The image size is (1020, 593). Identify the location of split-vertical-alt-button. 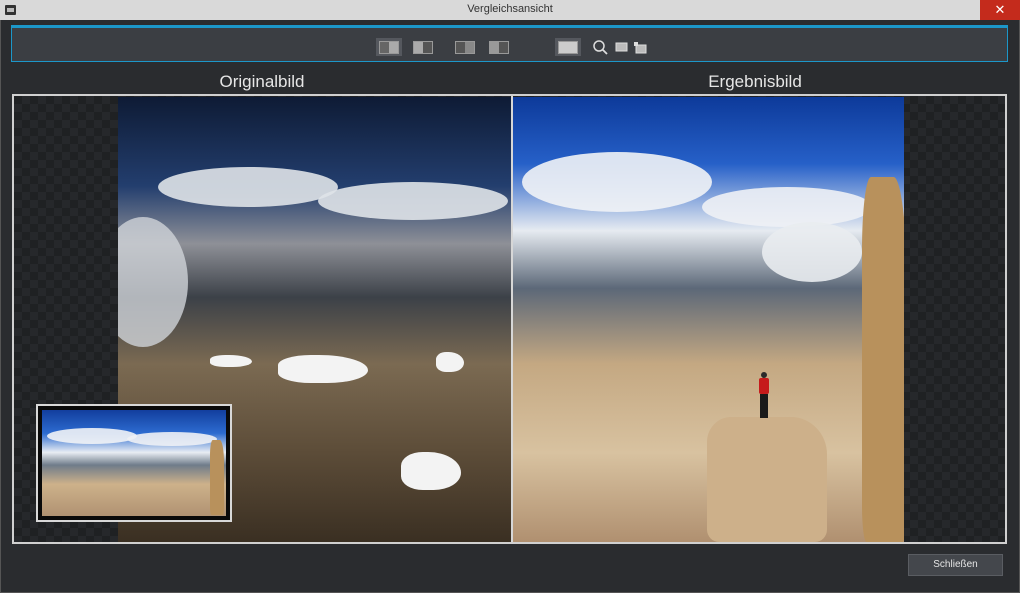
(423, 47).